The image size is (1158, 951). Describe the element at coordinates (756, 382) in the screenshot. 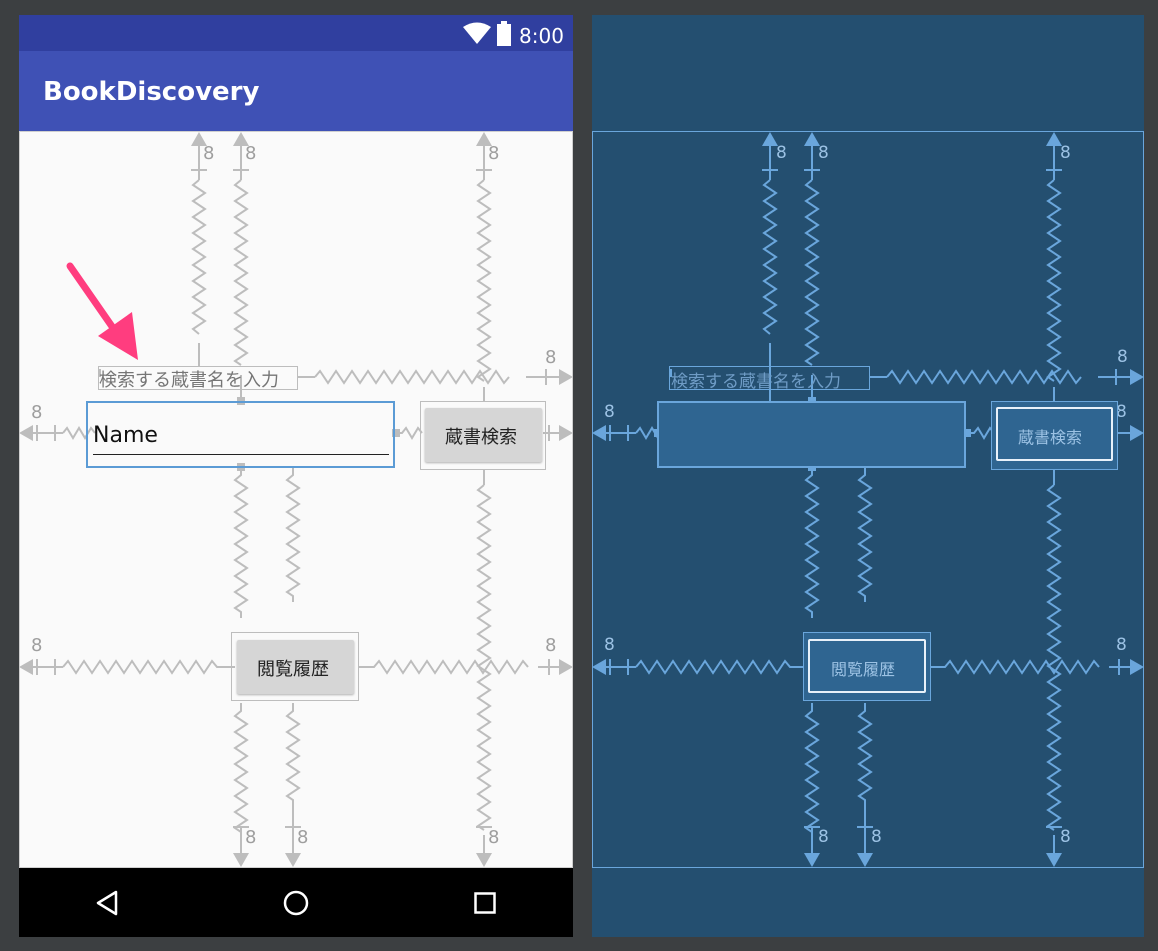

I see `blueprint-search-hint-text: 検索する蔵書名を入力` at that location.